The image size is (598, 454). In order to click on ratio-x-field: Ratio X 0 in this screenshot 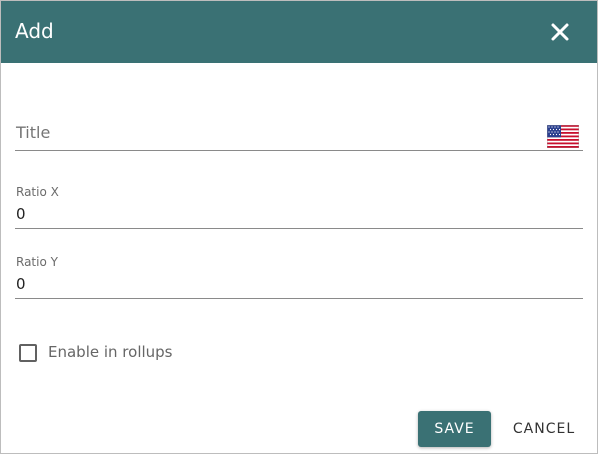, I will do `click(299, 205)`.